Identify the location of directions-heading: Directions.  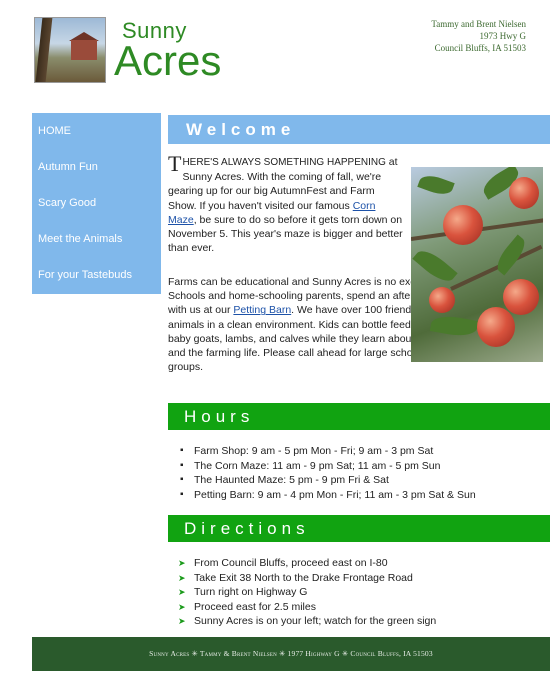
(359, 528).